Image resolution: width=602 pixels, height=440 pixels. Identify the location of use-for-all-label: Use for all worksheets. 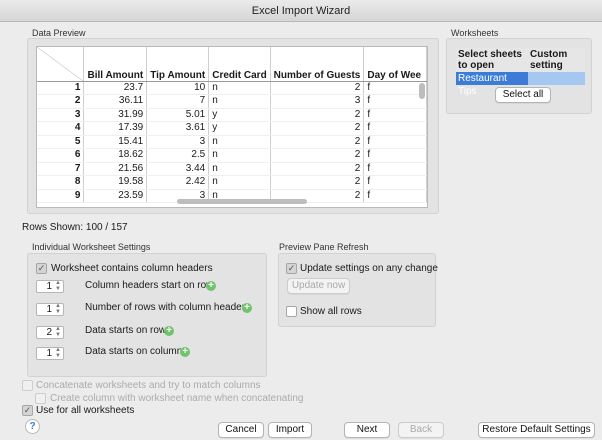
(85, 410).